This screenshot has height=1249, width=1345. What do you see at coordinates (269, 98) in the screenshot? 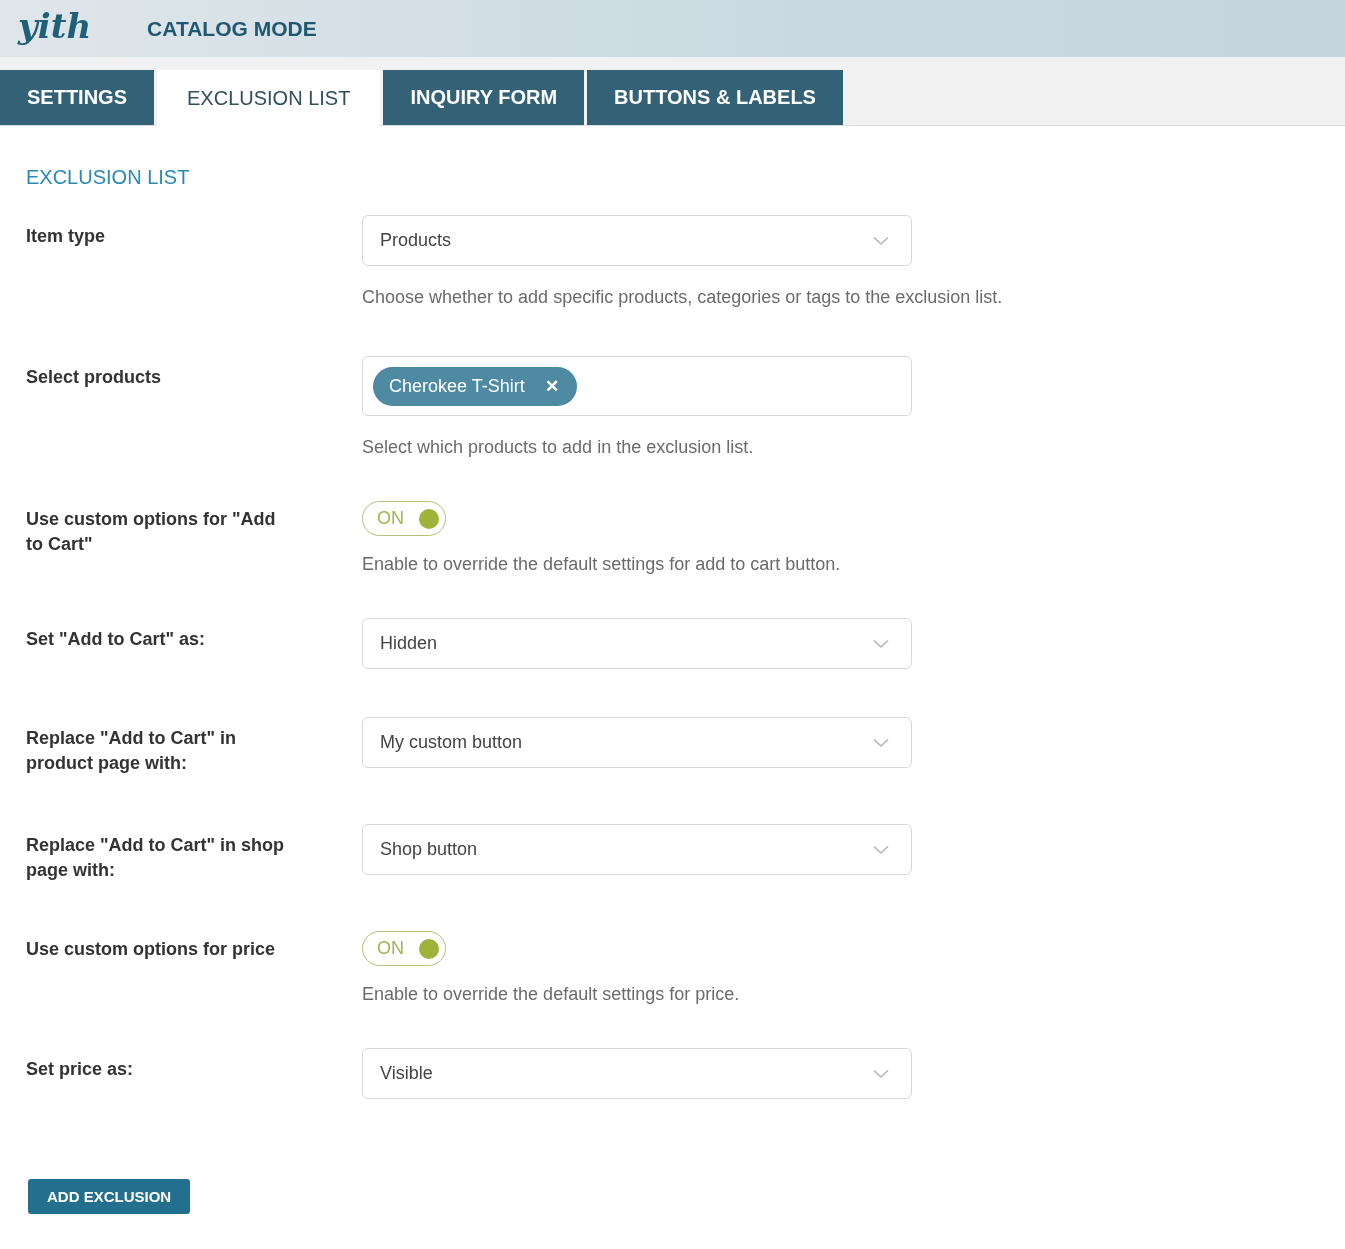
I see `tab: EXCLUSION LIST` at bounding box center [269, 98].